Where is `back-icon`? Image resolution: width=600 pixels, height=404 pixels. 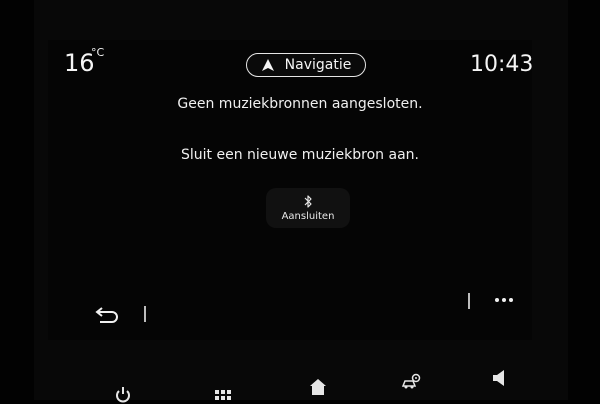 back-icon is located at coordinates (107, 316).